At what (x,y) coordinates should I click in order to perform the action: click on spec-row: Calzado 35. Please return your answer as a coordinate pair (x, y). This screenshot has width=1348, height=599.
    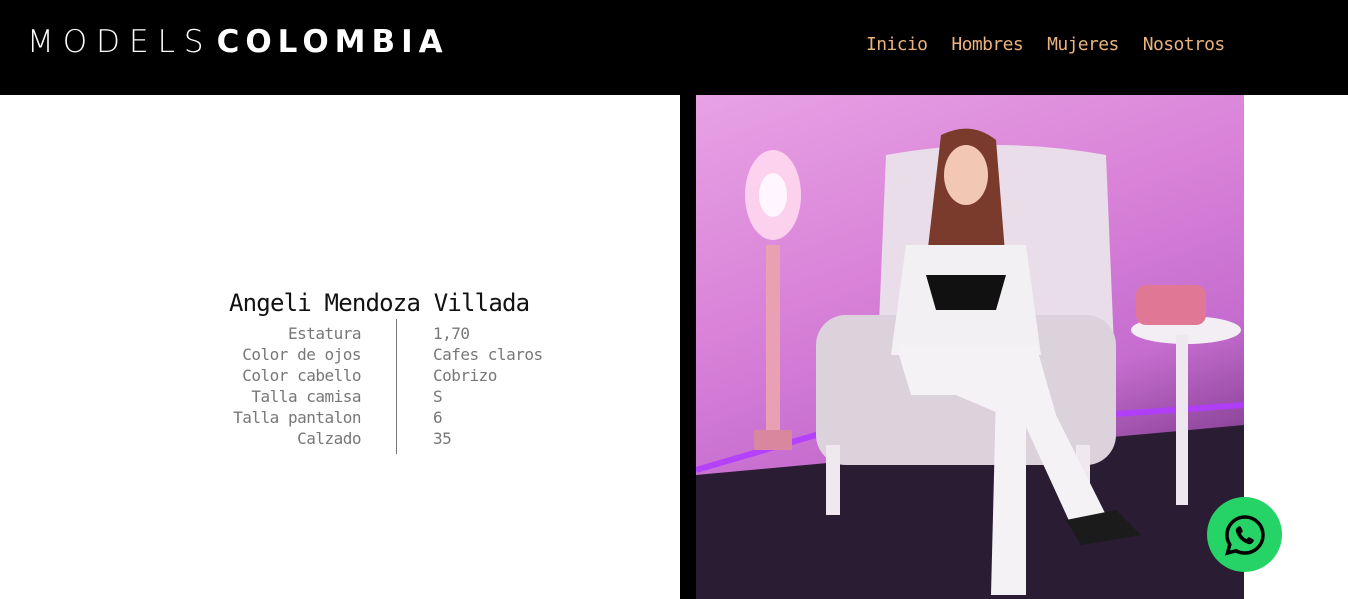
    Looking at the image, I should click on (385, 438).